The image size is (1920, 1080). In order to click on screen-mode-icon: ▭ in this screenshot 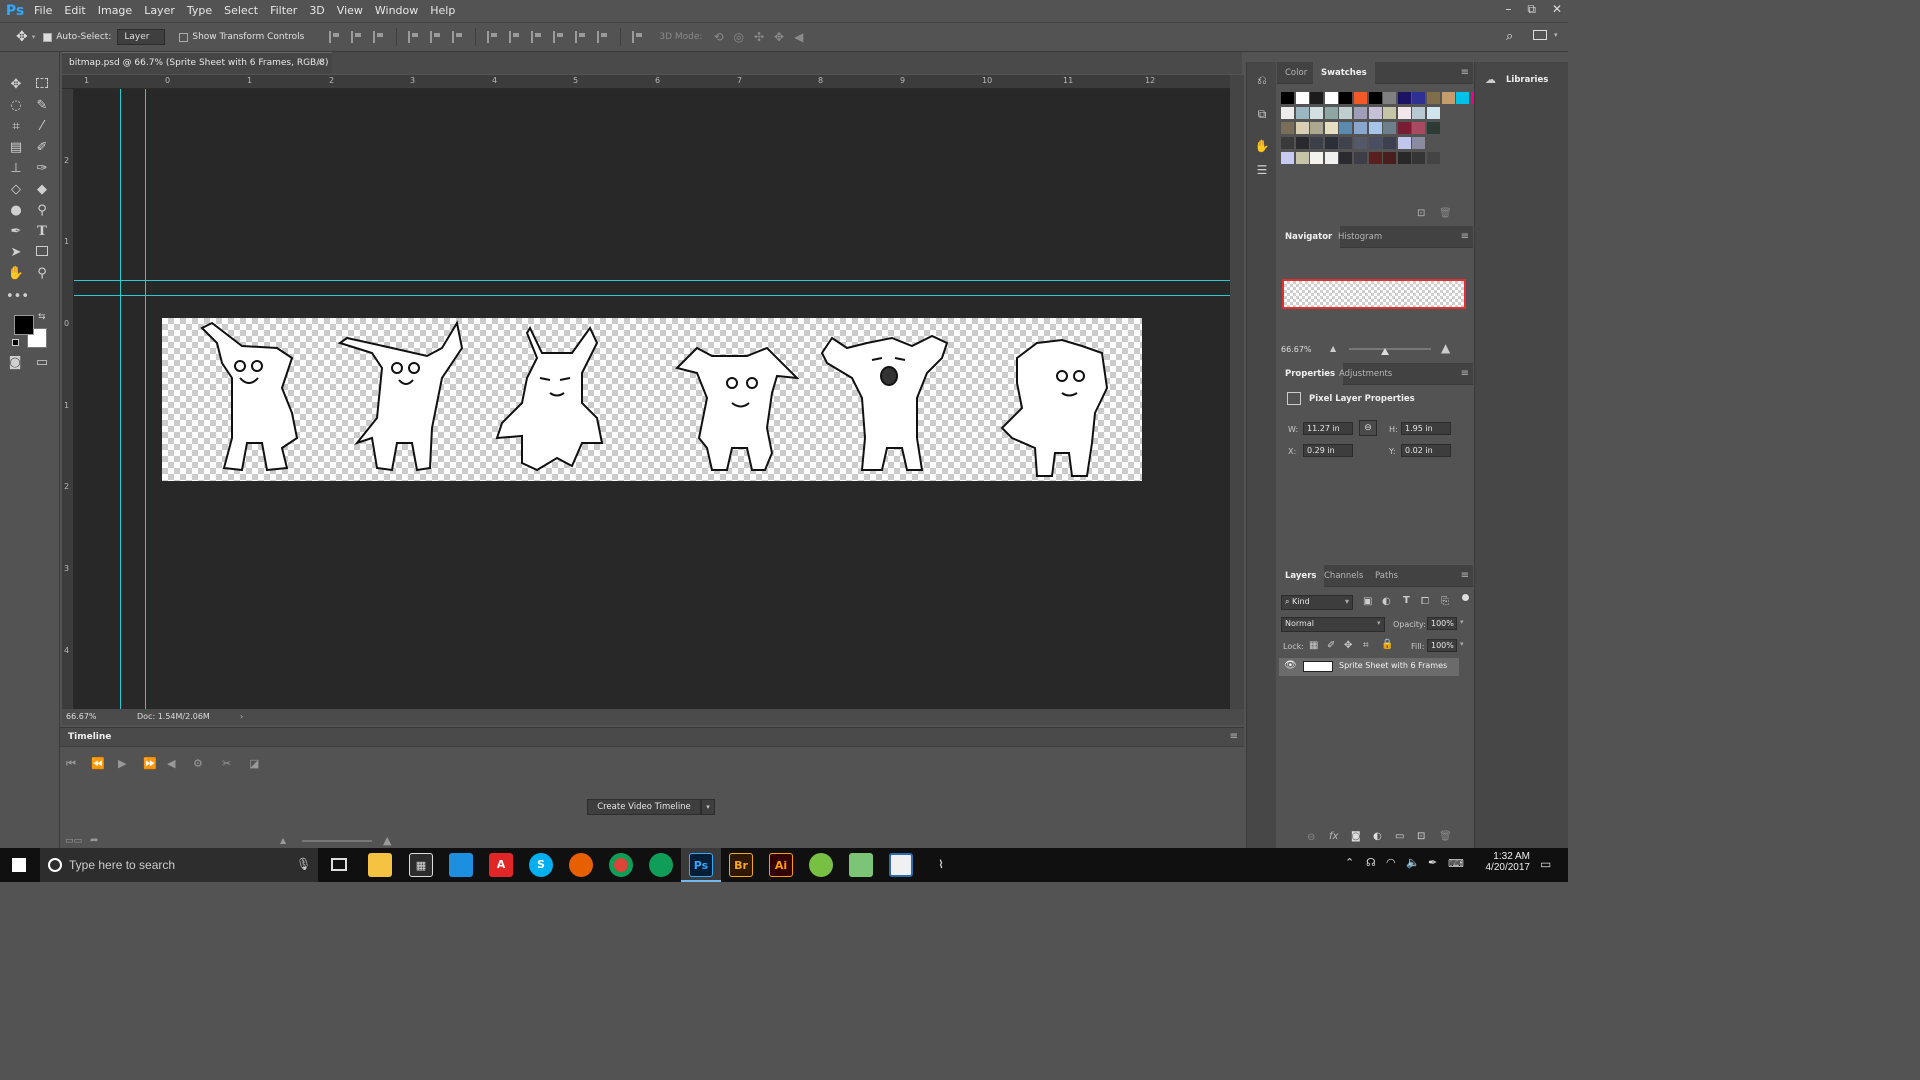, I will do `click(42, 363)`.